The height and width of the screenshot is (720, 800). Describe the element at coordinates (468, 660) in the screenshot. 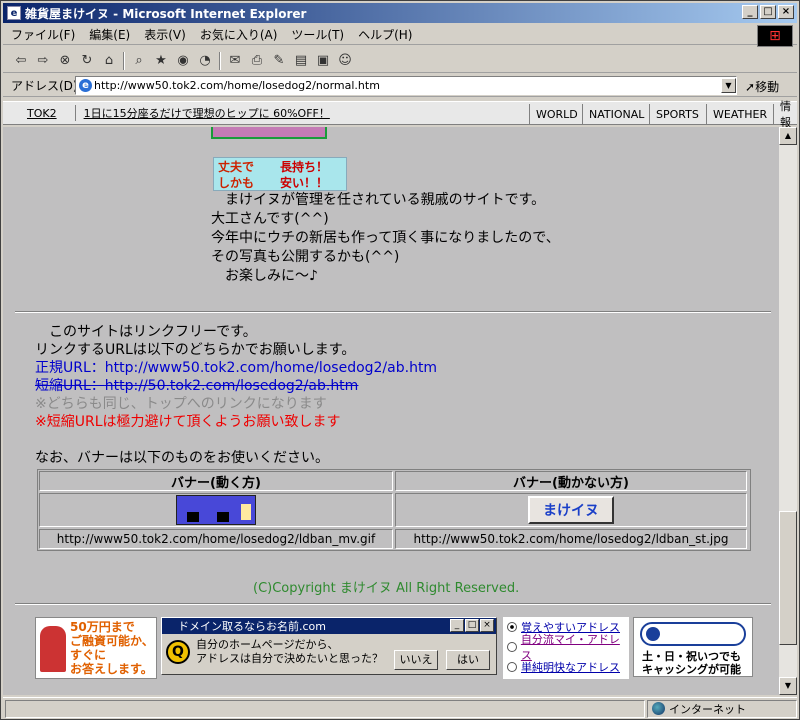

I see `yes-button: はい` at that location.